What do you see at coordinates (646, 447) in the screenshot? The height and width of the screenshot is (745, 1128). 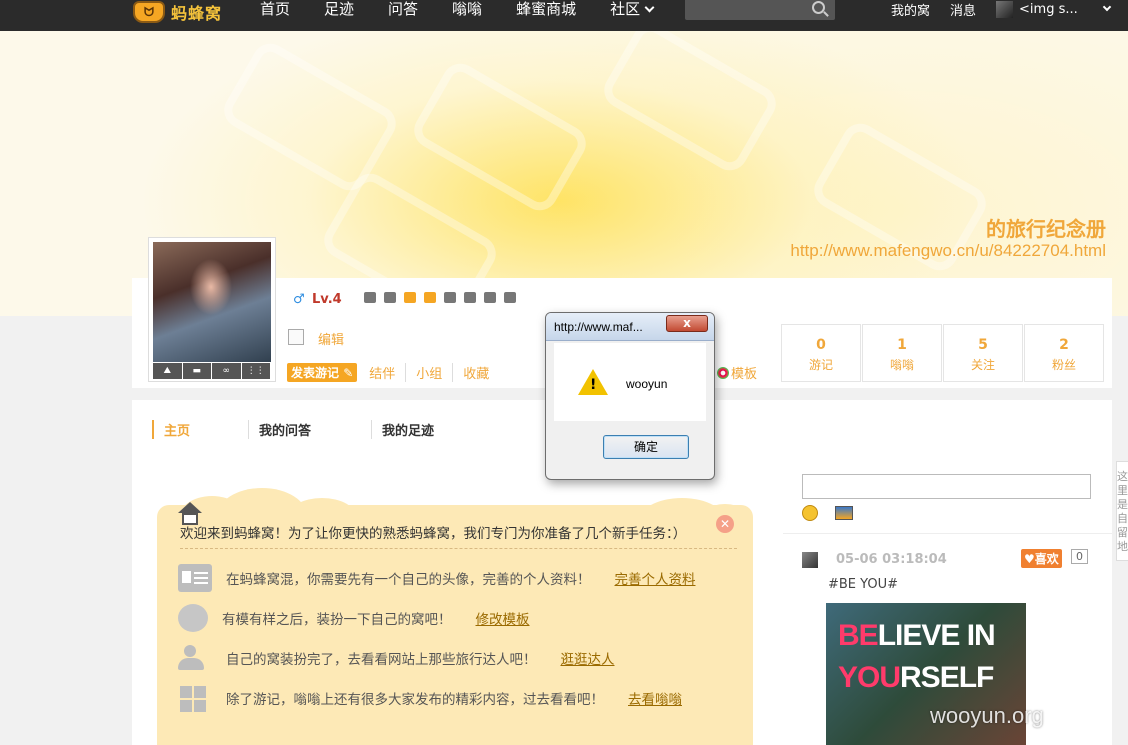 I see `dialog-ok-button: 确定` at bounding box center [646, 447].